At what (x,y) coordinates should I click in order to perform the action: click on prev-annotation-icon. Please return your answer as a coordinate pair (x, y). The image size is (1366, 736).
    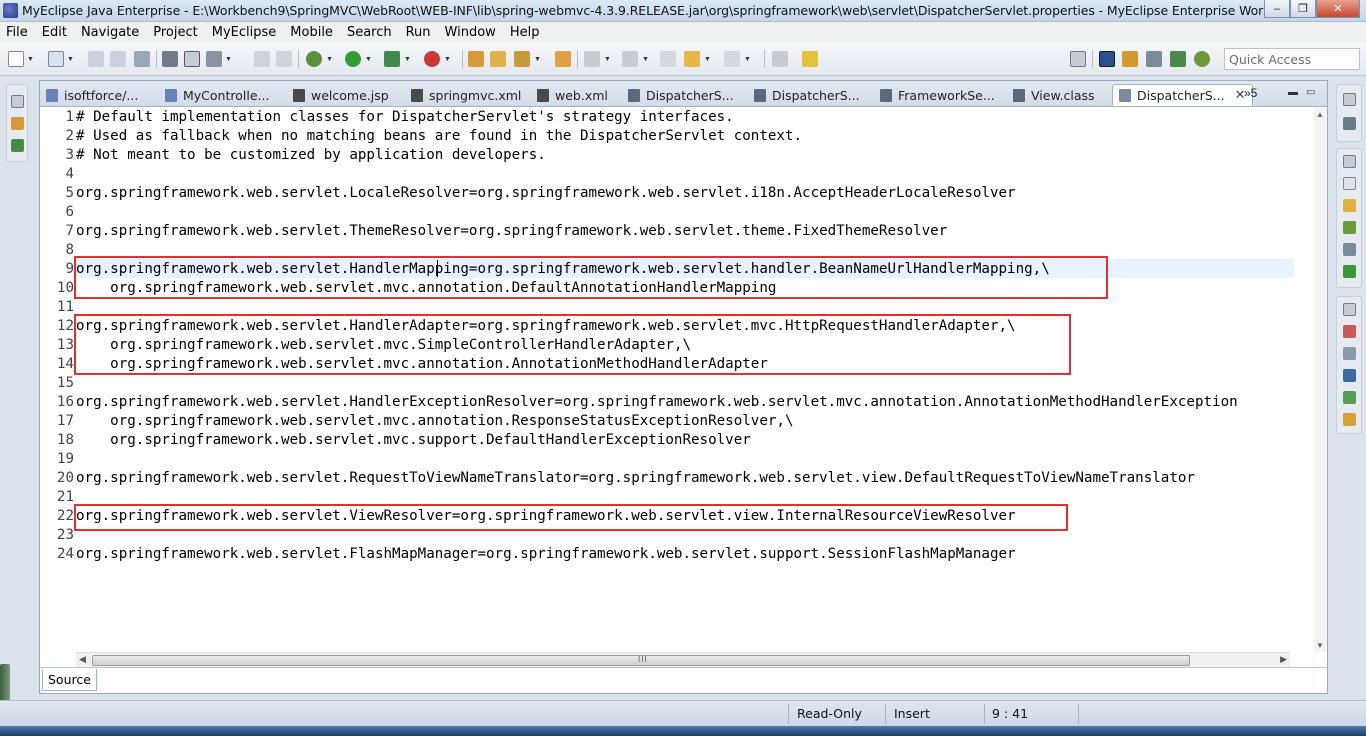
    Looking at the image, I should click on (630, 59).